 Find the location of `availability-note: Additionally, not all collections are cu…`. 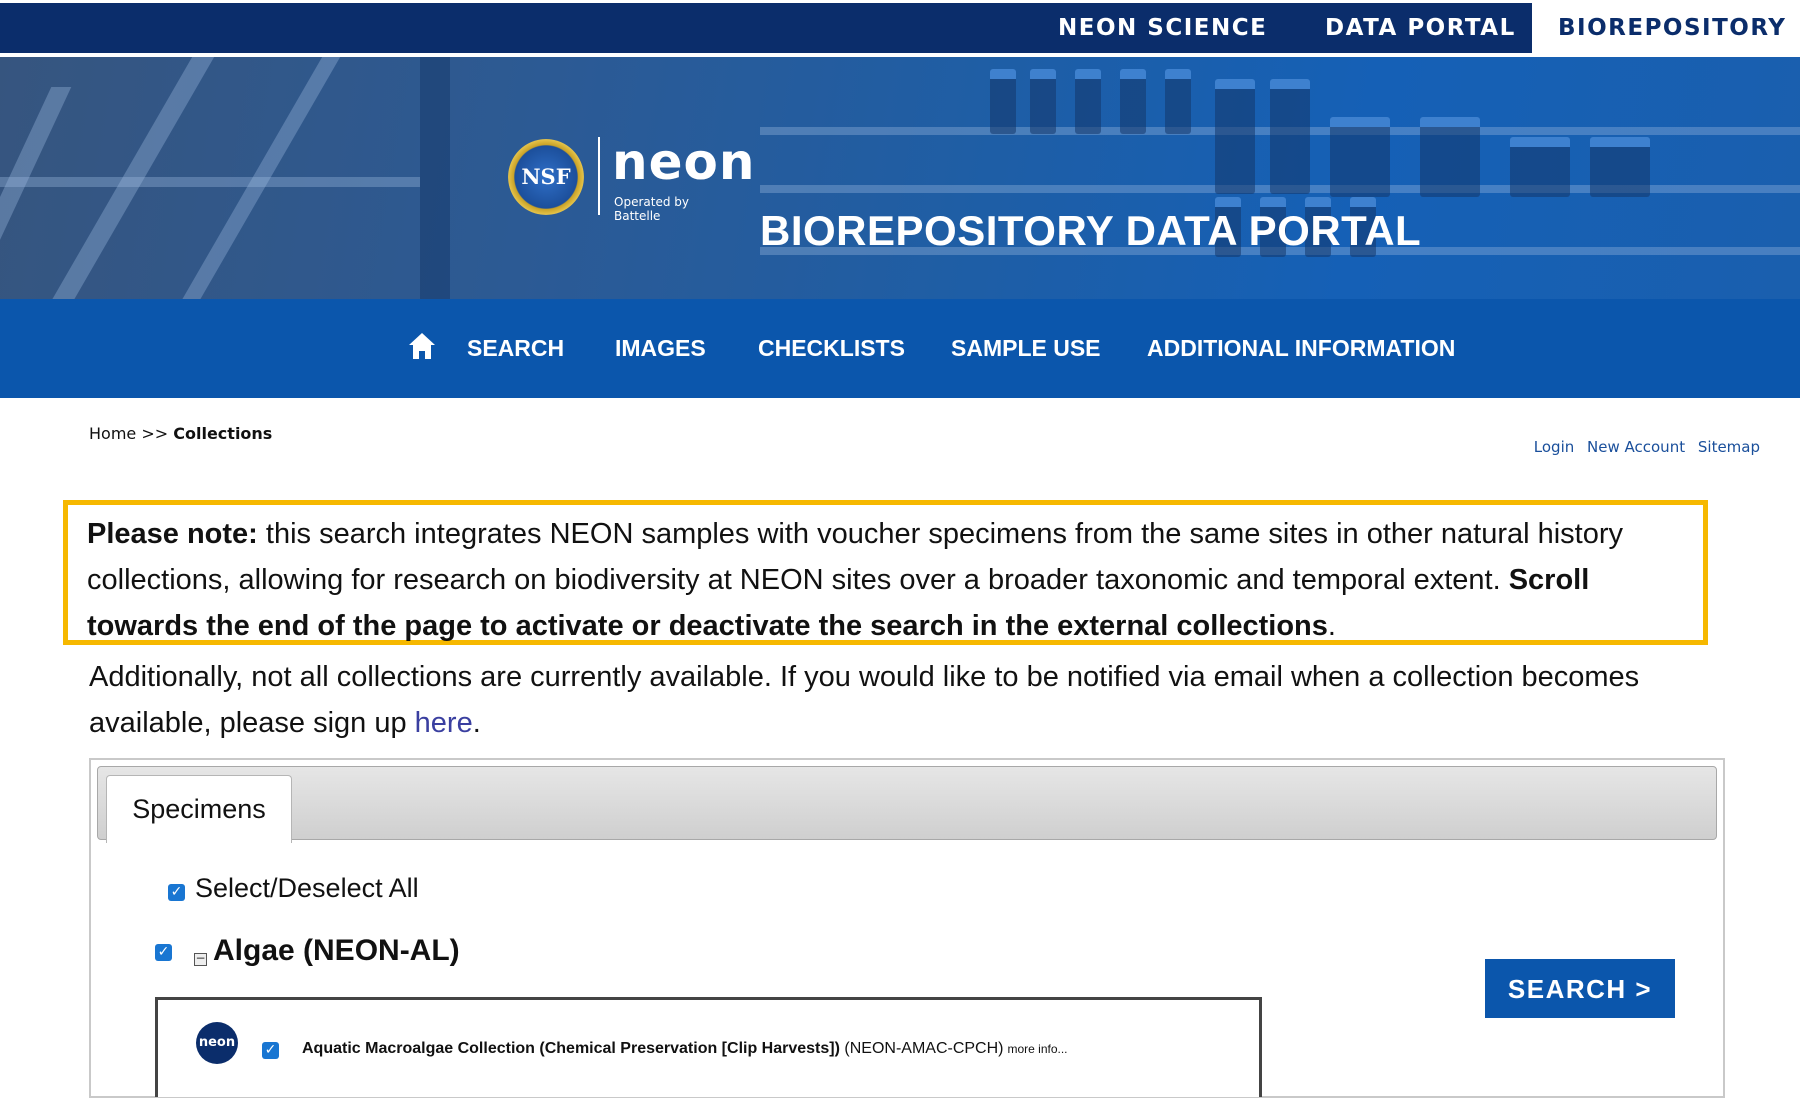

availability-note: Additionally, not all collections are cu… is located at coordinates (919, 700).